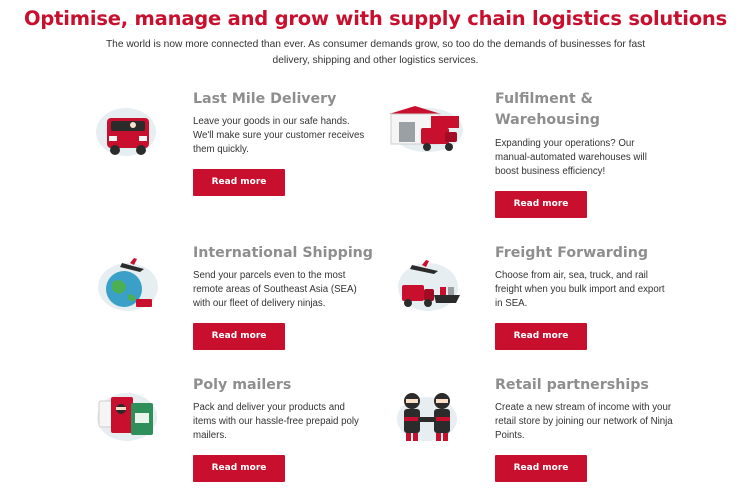 This screenshot has width=751, height=500. What do you see at coordinates (572, 253) in the screenshot?
I see `service-title: Freight Forwarding` at bounding box center [572, 253].